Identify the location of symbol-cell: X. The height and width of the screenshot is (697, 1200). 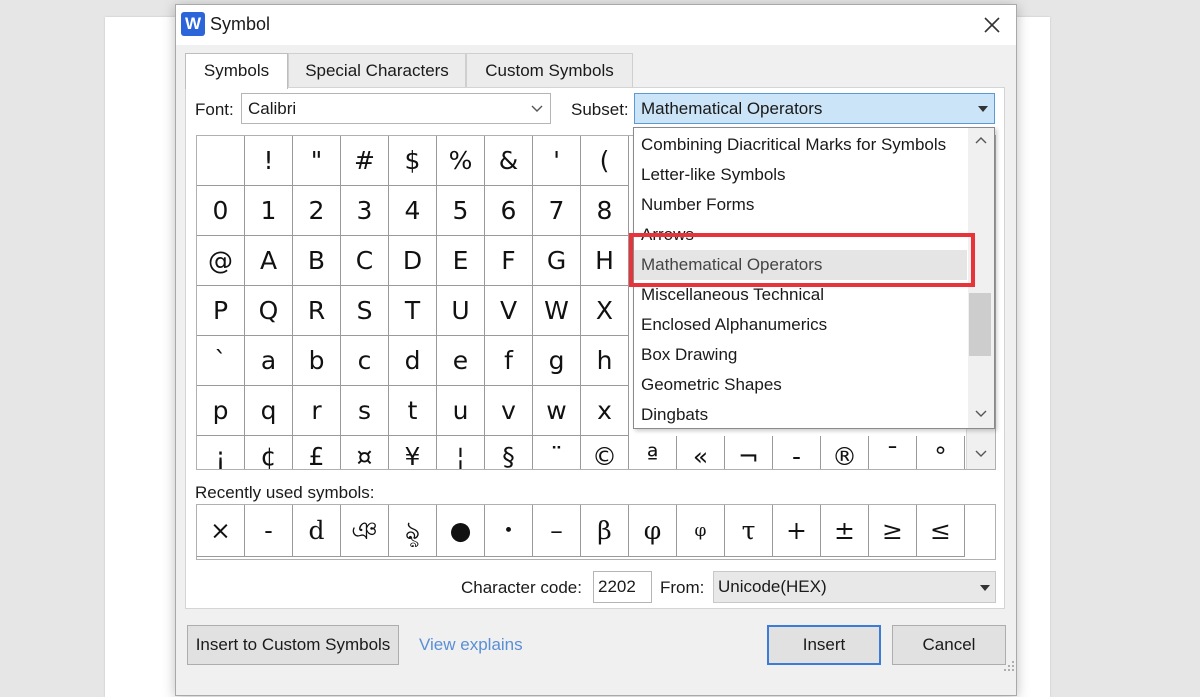
(605, 311).